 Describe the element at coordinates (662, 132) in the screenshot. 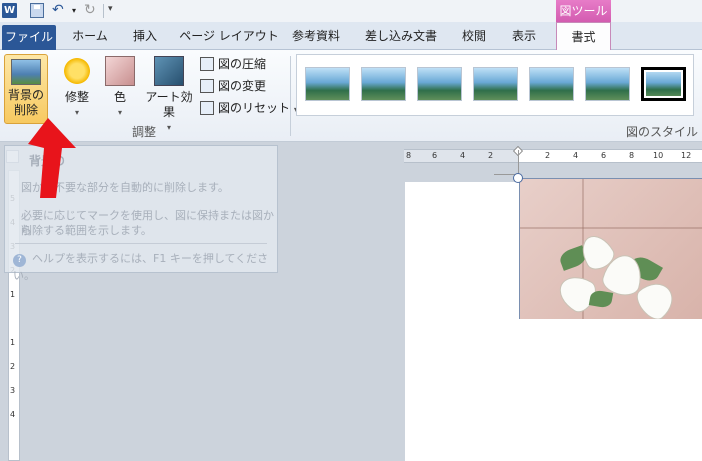

I see `picture-styles-group-label: 図のスタイル` at that location.